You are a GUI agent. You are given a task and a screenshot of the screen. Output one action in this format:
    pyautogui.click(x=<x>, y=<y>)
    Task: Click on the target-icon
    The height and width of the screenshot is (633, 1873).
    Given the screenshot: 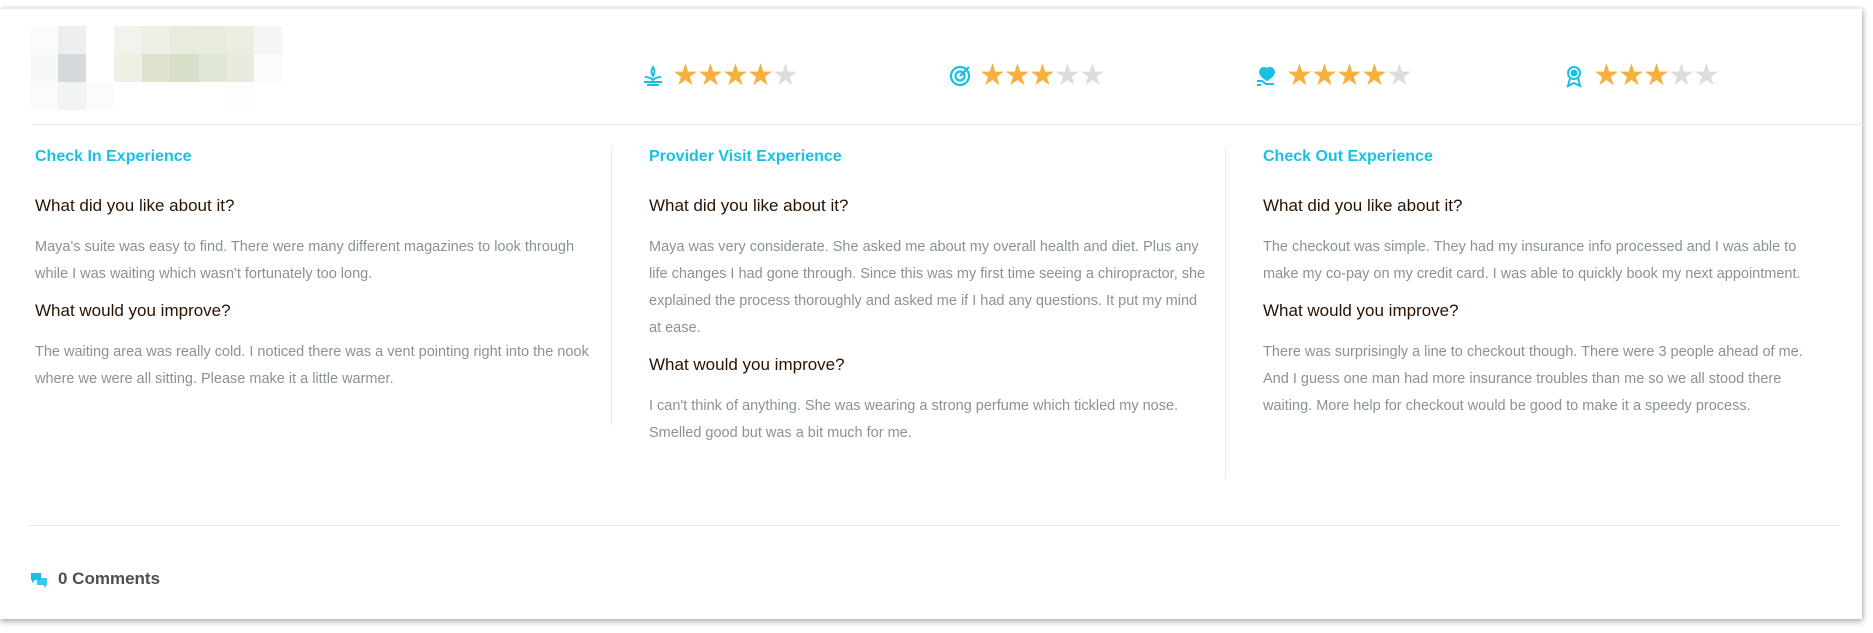 What is the action you would take?
    pyautogui.click(x=960, y=76)
    